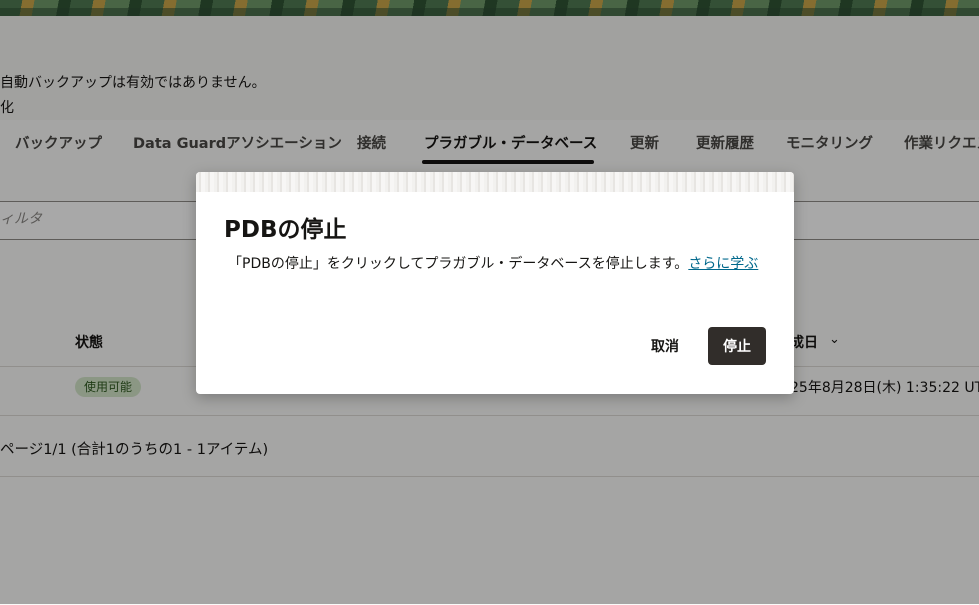 The width and height of the screenshot is (979, 605). Describe the element at coordinates (458, 264) in the screenshot. I see `dialog-body-text: 「PDBの停止」をクリックしてプラガブル・データベースを停止します。` at that location.